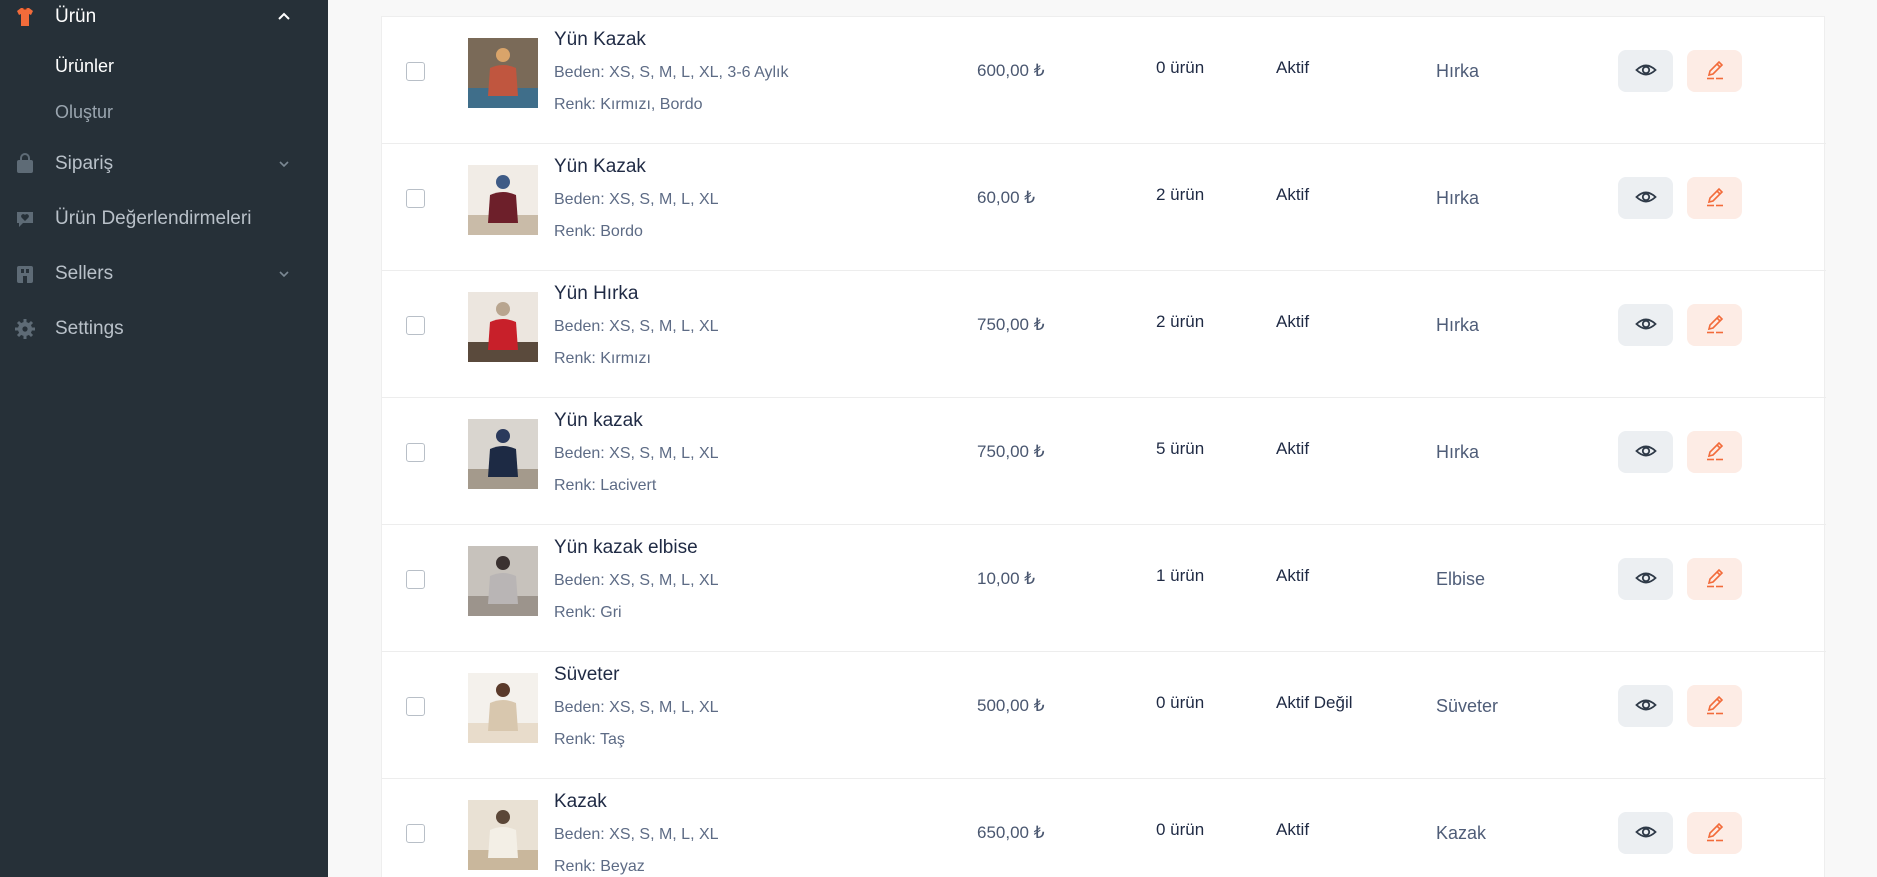  I want to click on sidebar-item-label: Ürün Değerlendirmeleri, so click(153, 218).